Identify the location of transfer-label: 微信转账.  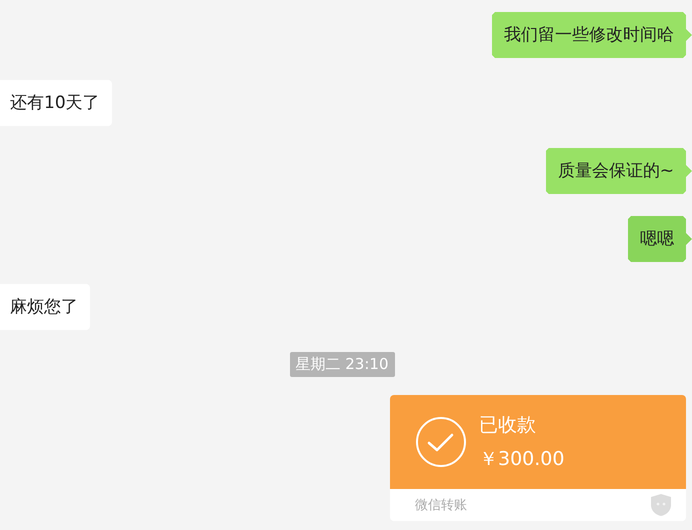
(441, 505).